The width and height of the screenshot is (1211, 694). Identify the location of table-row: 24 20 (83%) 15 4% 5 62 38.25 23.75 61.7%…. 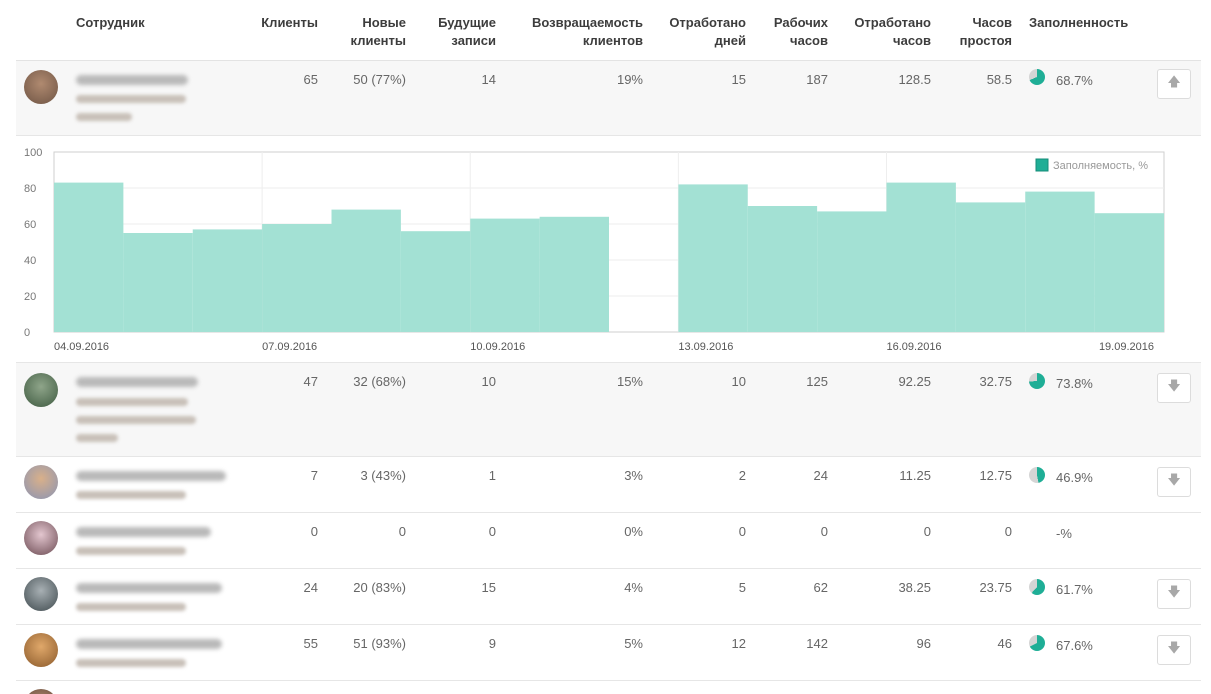
(608, 597).